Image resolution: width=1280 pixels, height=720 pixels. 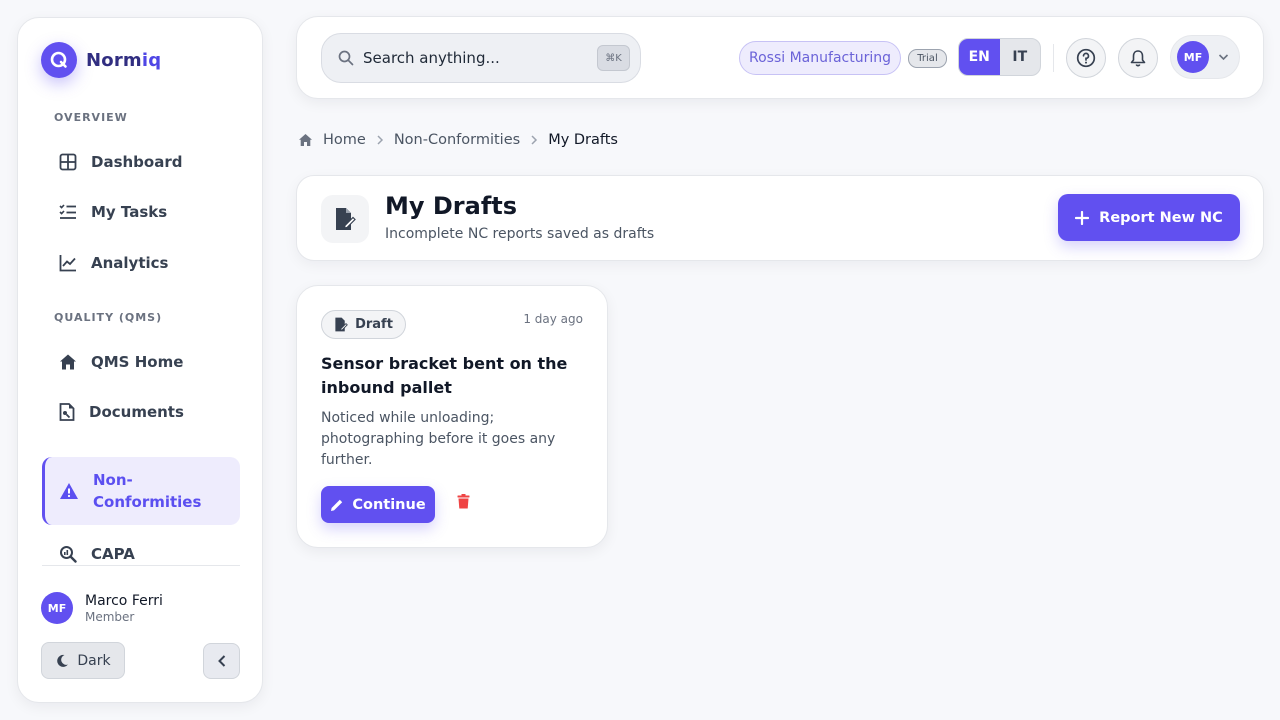 I want to click on trash-icon, so click(x=463, y=500).